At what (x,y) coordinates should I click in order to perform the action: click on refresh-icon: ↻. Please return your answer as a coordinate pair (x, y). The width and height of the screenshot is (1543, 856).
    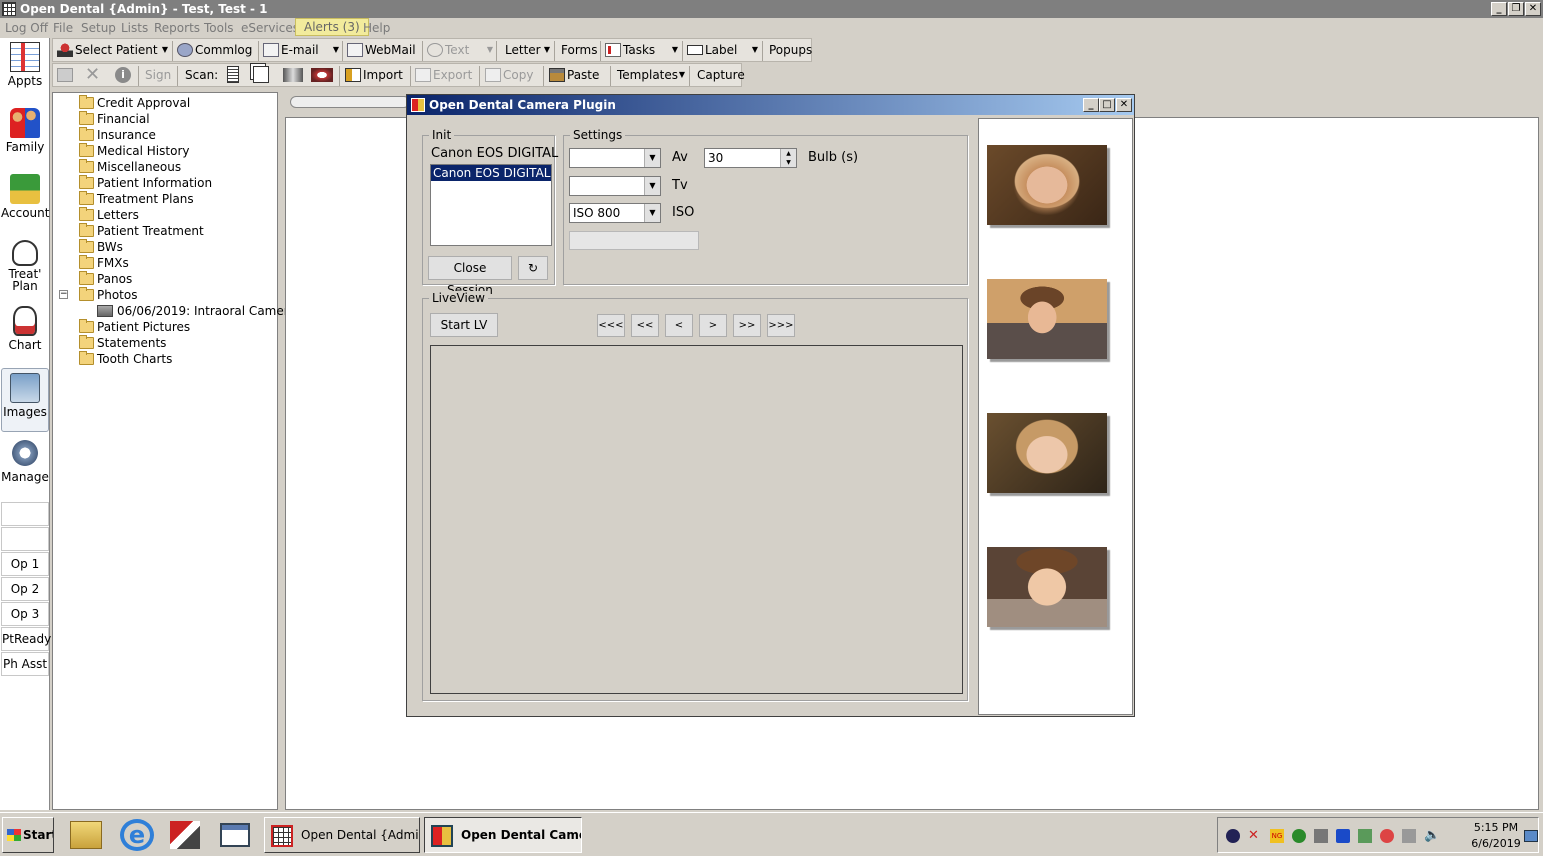
    Looking at the image, I should click on (533, 268).